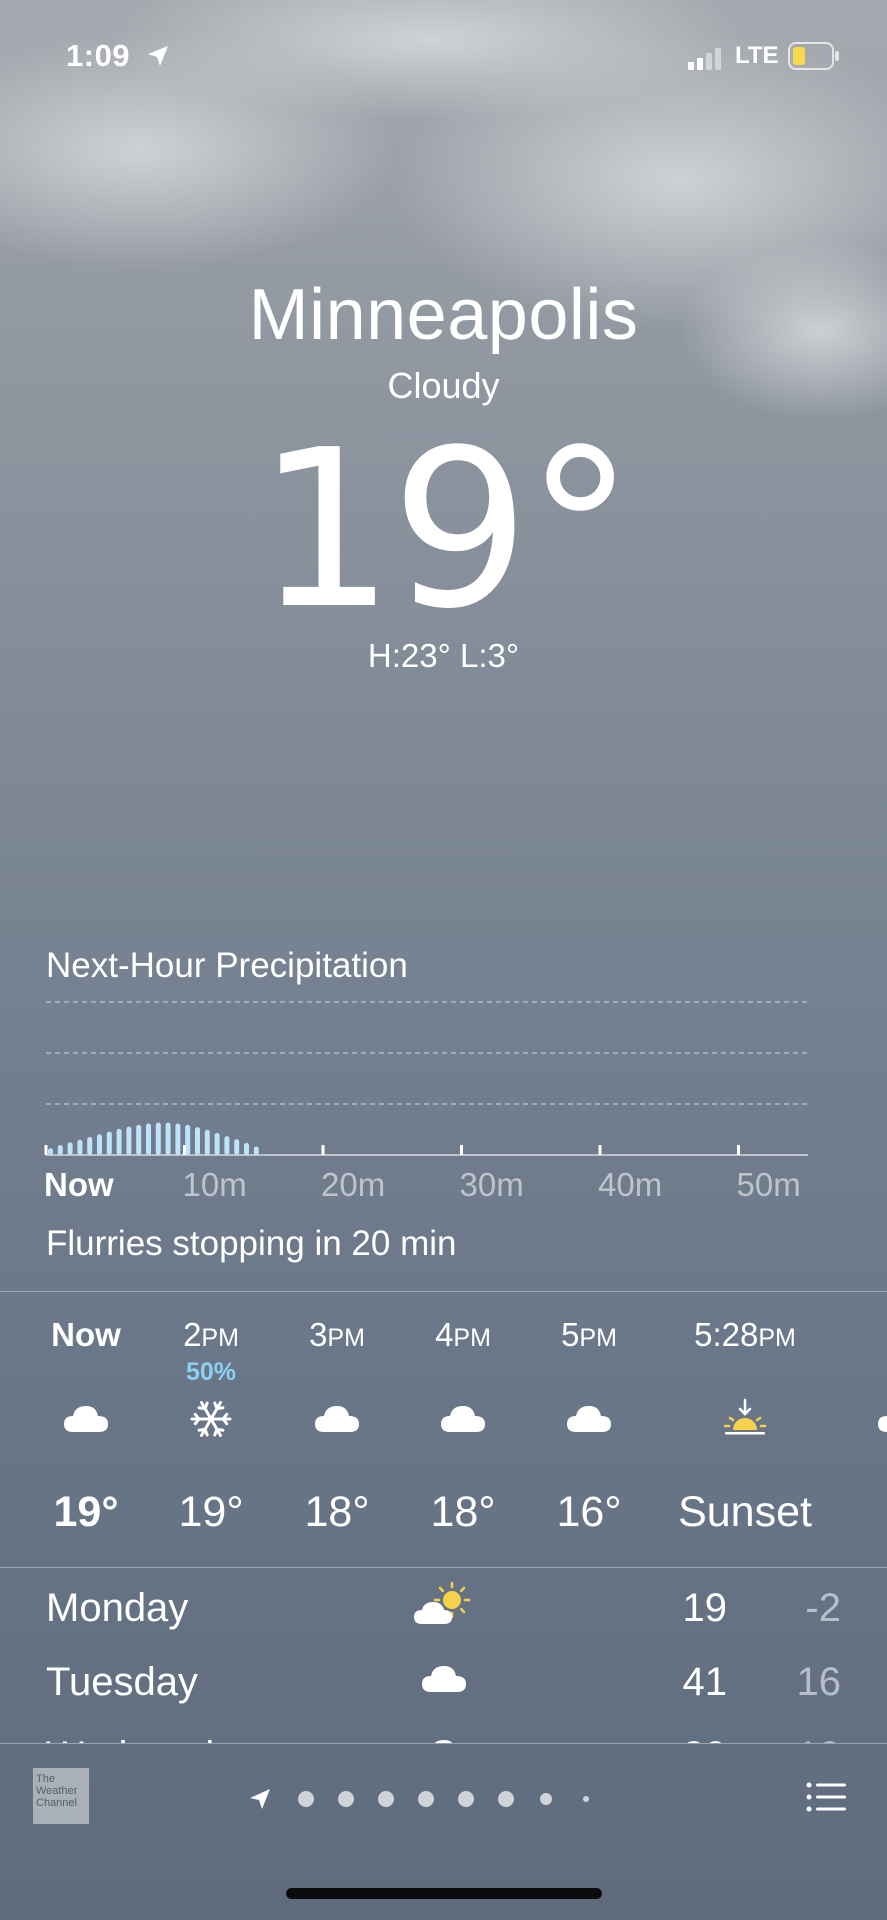 The height and width of the screenshot is (1920, 887). I want to click on logo-line: Weather, so click(57, 1791).